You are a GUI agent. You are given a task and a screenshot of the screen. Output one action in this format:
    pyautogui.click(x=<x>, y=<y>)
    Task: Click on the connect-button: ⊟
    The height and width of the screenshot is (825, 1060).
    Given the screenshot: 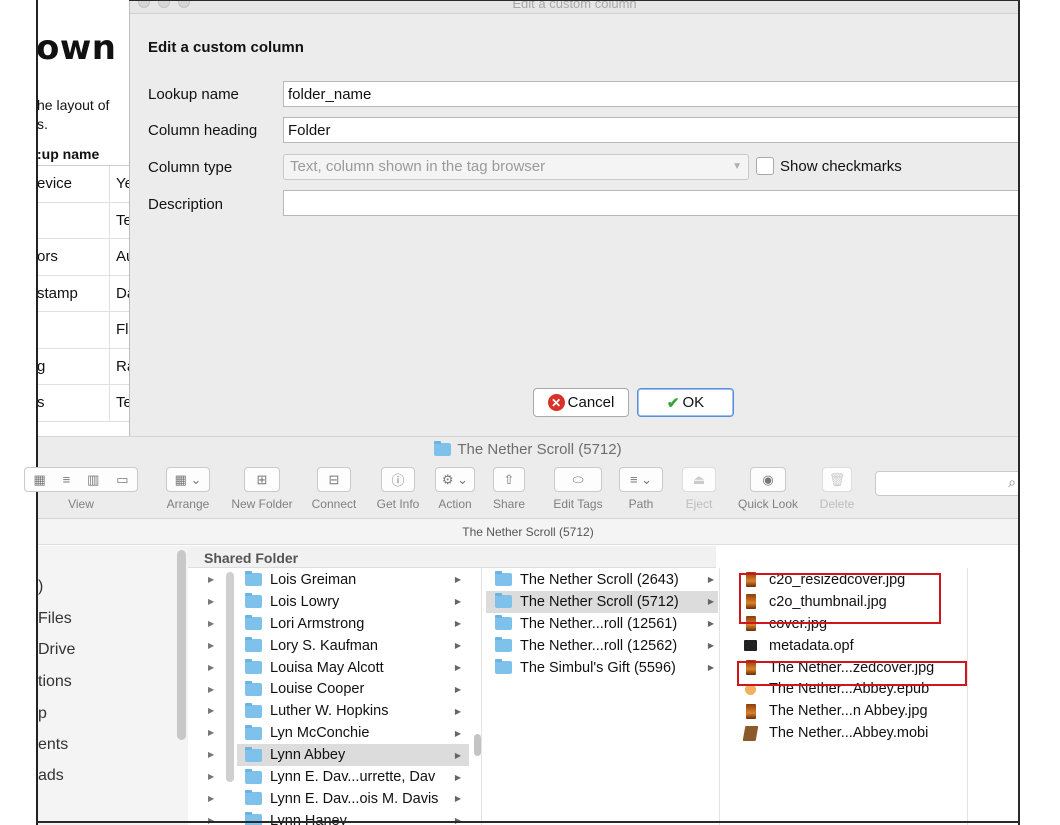 What is the action you would take?
    pyautogui.click(x=334, y=479)
    